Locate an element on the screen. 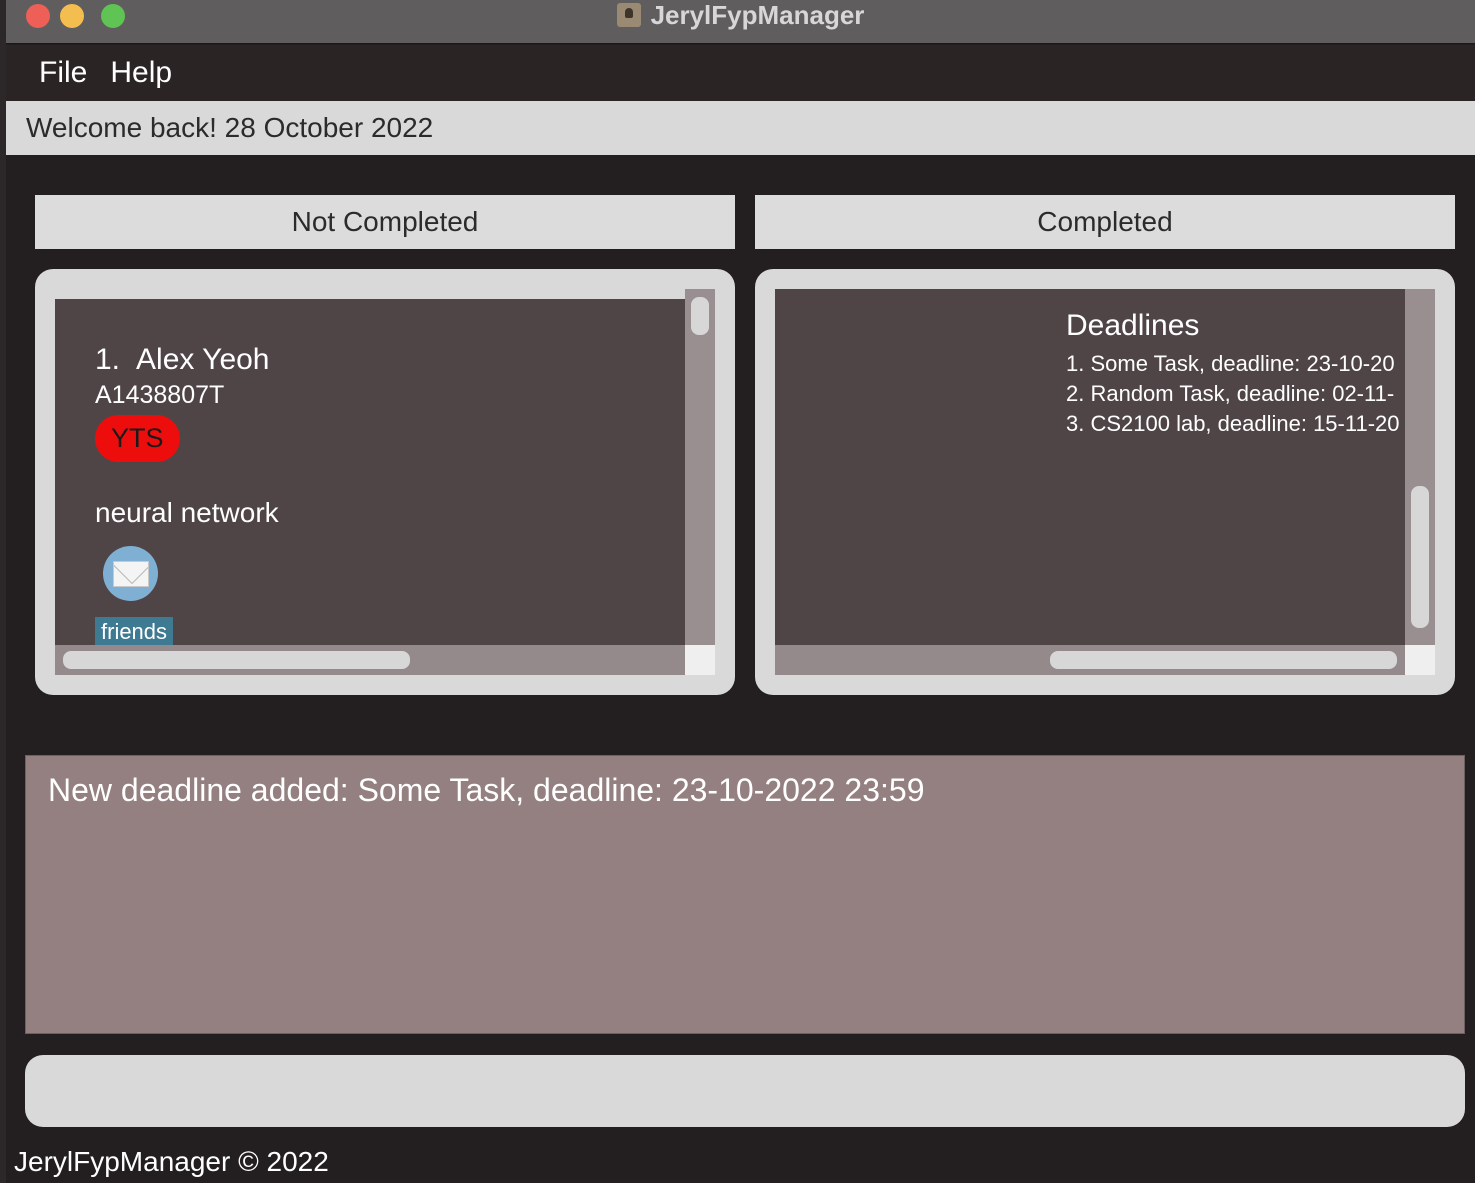  window-title-text: JerylFypManager is located at coordinates (757, 15).